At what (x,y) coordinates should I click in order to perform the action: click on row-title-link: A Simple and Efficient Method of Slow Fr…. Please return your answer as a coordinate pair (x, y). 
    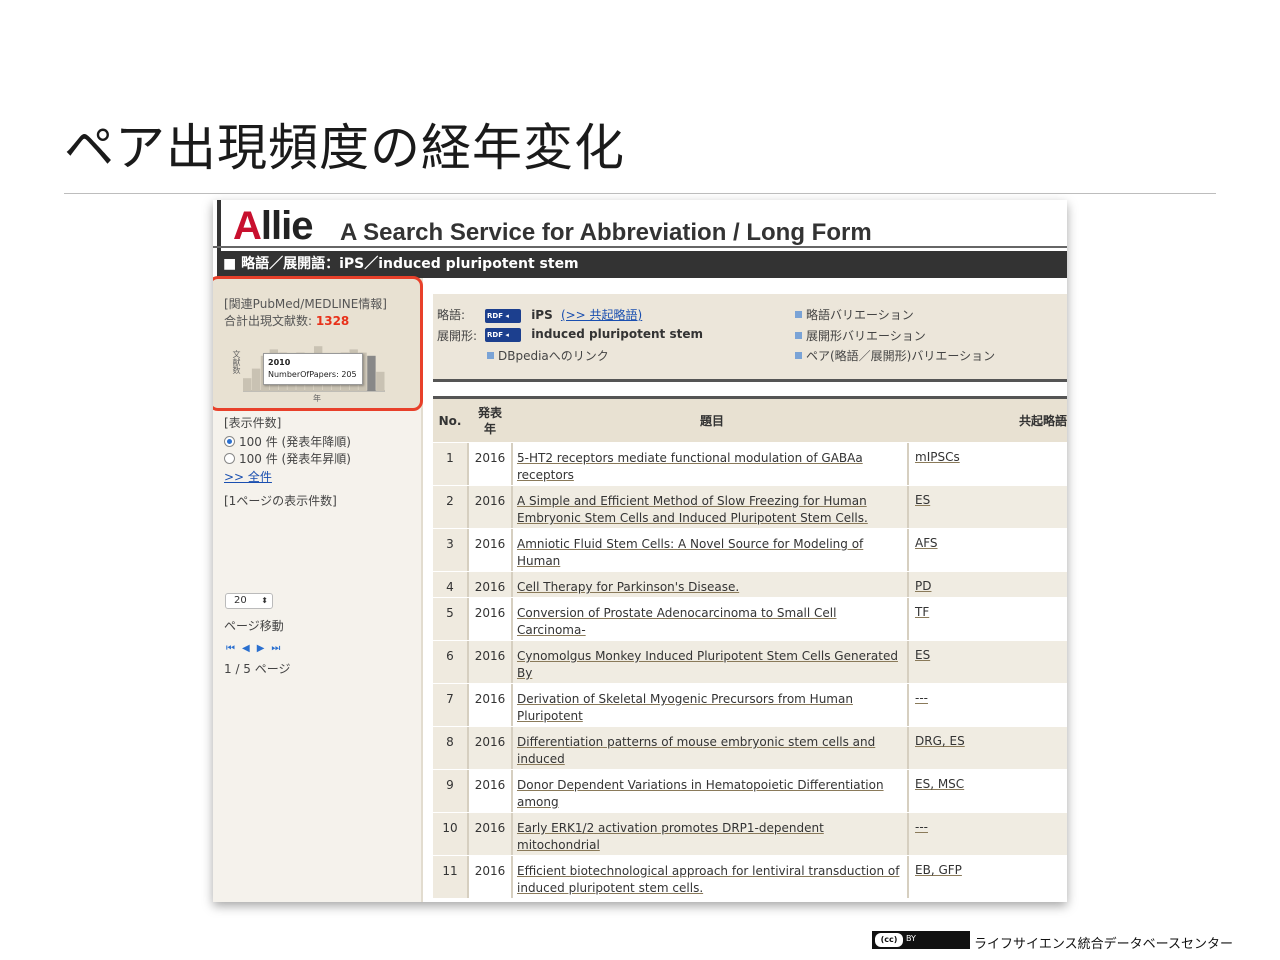
    Looking at the image, I should click on (712, 507).